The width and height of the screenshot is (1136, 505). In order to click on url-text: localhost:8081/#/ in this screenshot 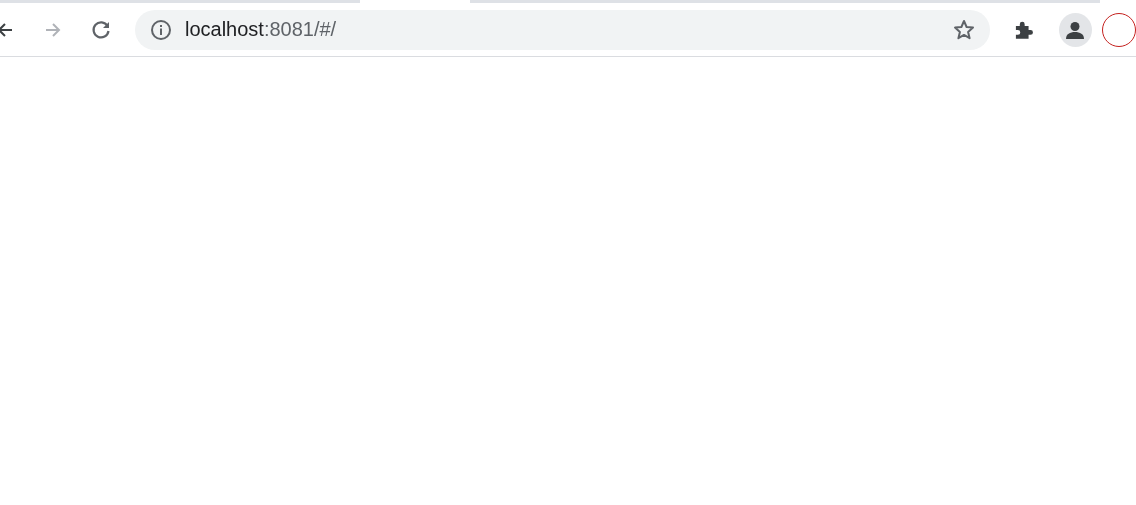, I will do `click(260, 29)`.